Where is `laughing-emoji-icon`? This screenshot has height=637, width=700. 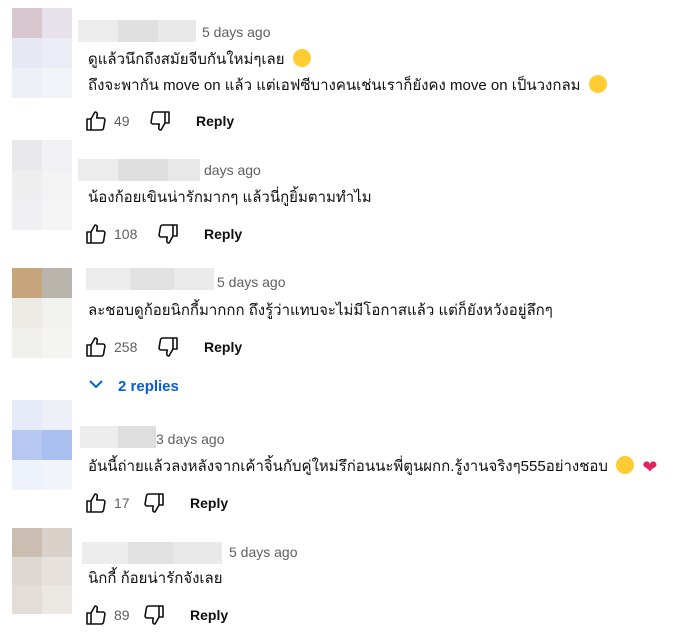
laughing-emoji-icon is located at coordinates (301, 58).